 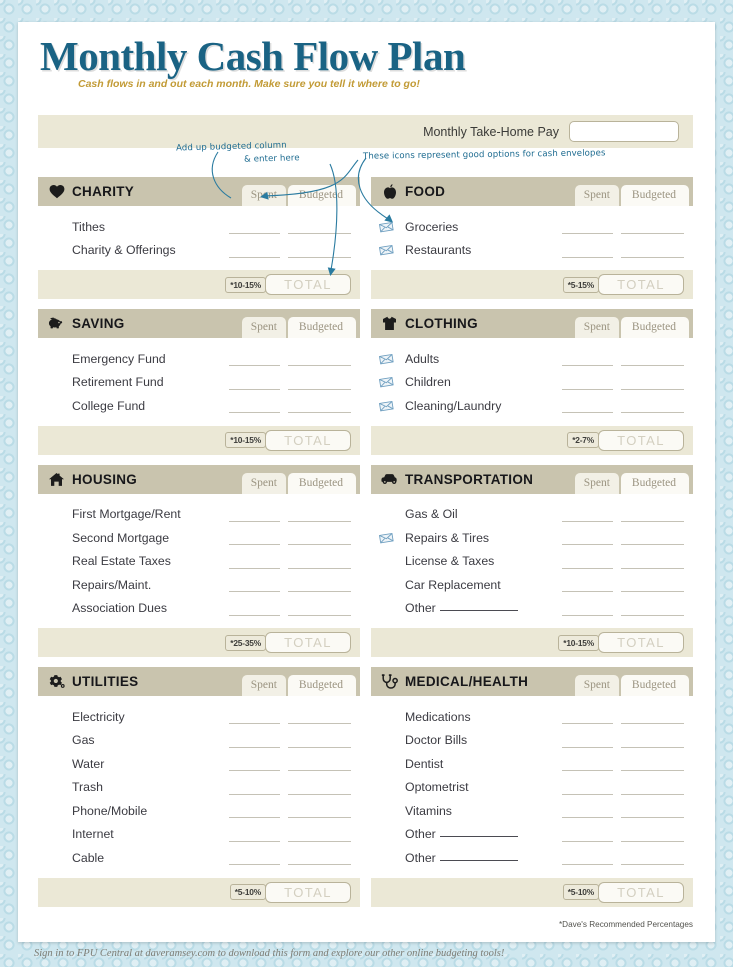 What do you see at coordinates (478, 834) in the screenshot?
I see `line-item-label: Other` at bounding box center [478, 834].